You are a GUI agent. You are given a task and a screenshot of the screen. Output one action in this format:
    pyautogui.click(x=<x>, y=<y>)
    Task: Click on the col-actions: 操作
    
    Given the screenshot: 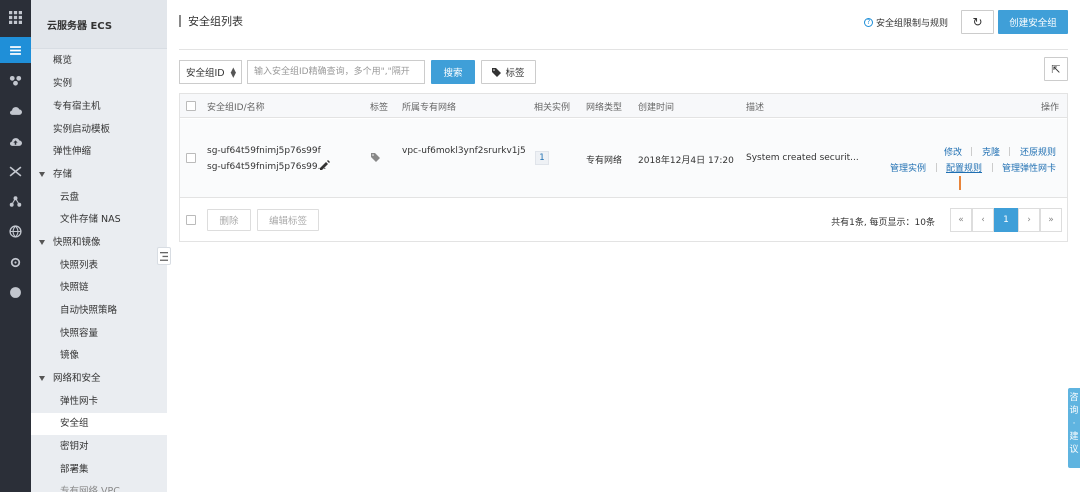 What is the action you would take?
    pyautogui.click(x=1049, y=108)
    